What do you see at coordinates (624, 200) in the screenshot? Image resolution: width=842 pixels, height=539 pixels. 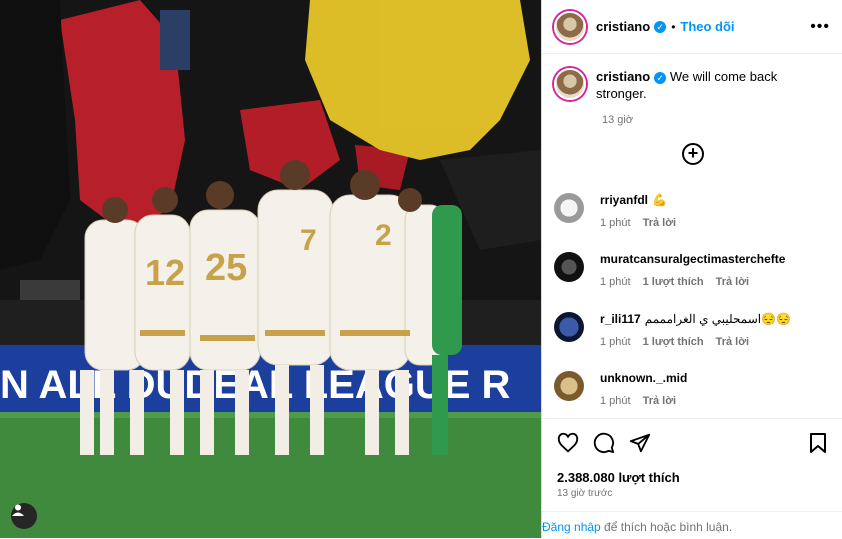 I see `commenter-username: rriyanfdl` at bounding box center [624, 200].